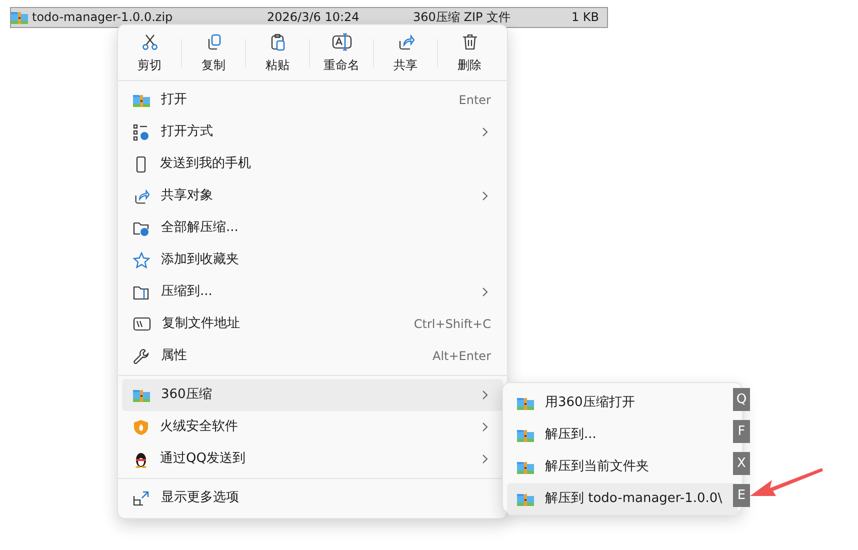 The width and height of the screenshot is (858, 550). I want to click on shortcut-text: Alt+Enter, so click(461, 356).